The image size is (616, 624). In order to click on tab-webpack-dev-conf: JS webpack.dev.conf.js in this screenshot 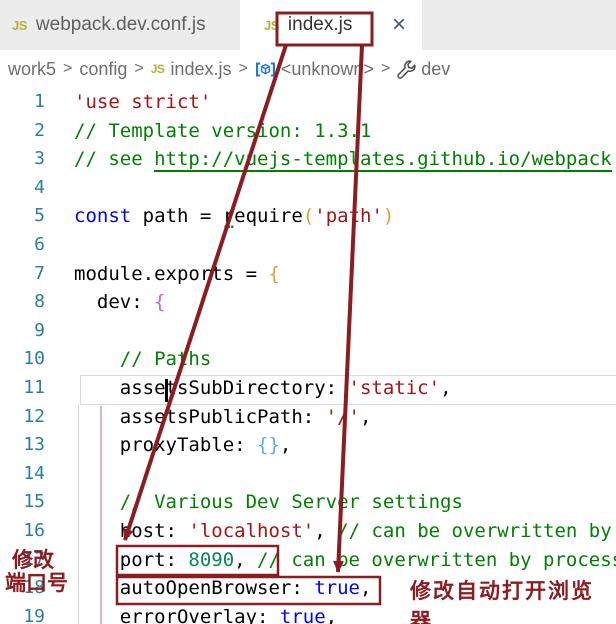, I will do `click(120, 25)`.